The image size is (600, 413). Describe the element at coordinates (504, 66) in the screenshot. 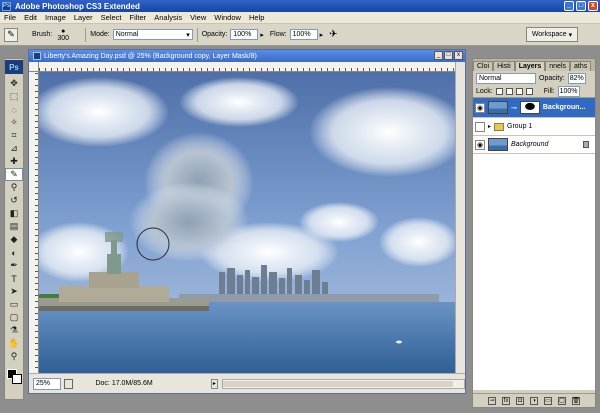

I see `tab-history: Histi` at that location.